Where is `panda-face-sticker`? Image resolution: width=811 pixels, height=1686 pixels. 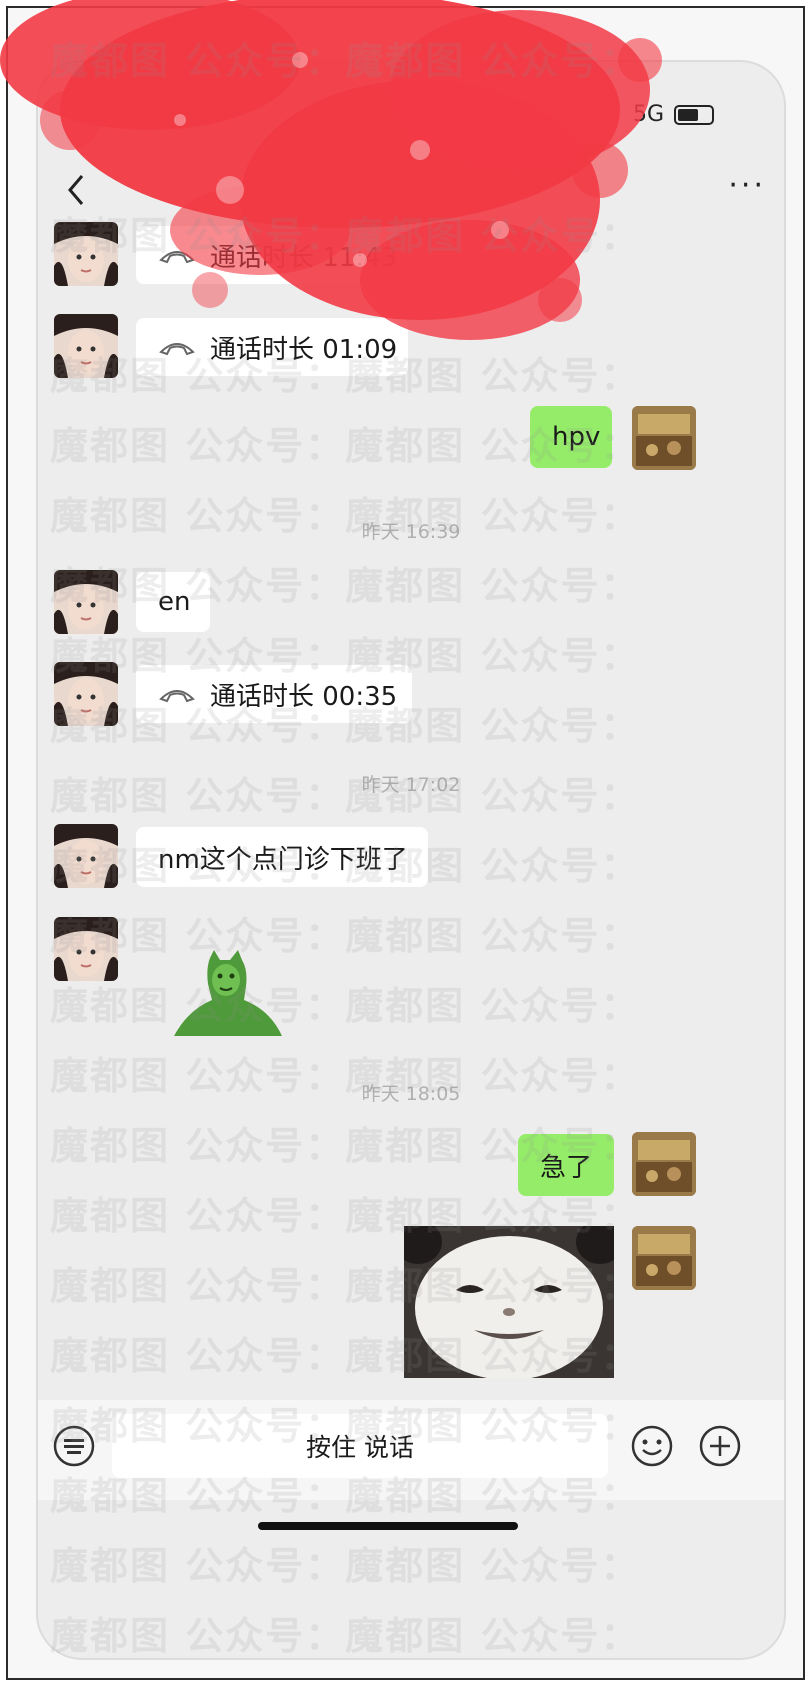 panda-face-sticker is located at coordinates (509, 1300).